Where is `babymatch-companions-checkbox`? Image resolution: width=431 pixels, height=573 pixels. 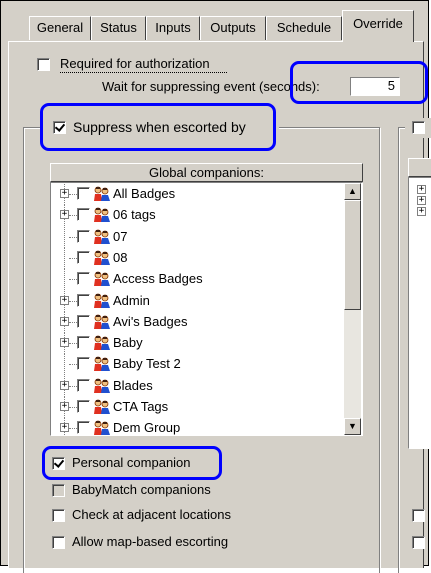
babymatch-companions-checkbox is located at coordinates (58, 490).